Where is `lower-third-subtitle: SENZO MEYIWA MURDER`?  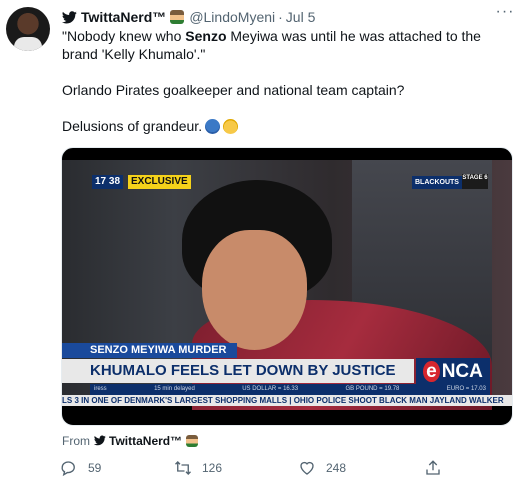
lower-third-subtitle: SENZO MEYIWA MURDER is located at coordinates (149, 350).